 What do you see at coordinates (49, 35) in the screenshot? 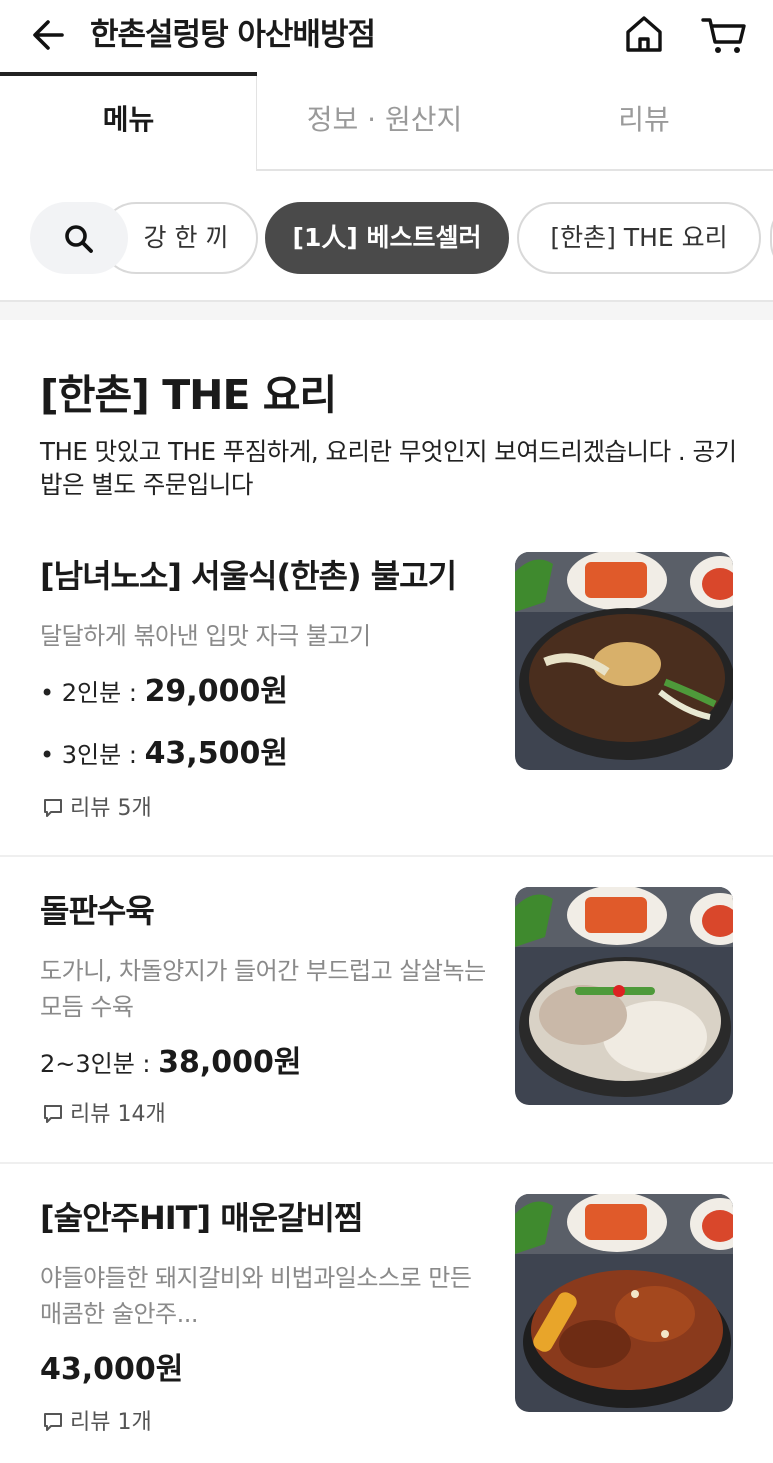
I see `arrow-left-icon` at bounding box center [49, 35].